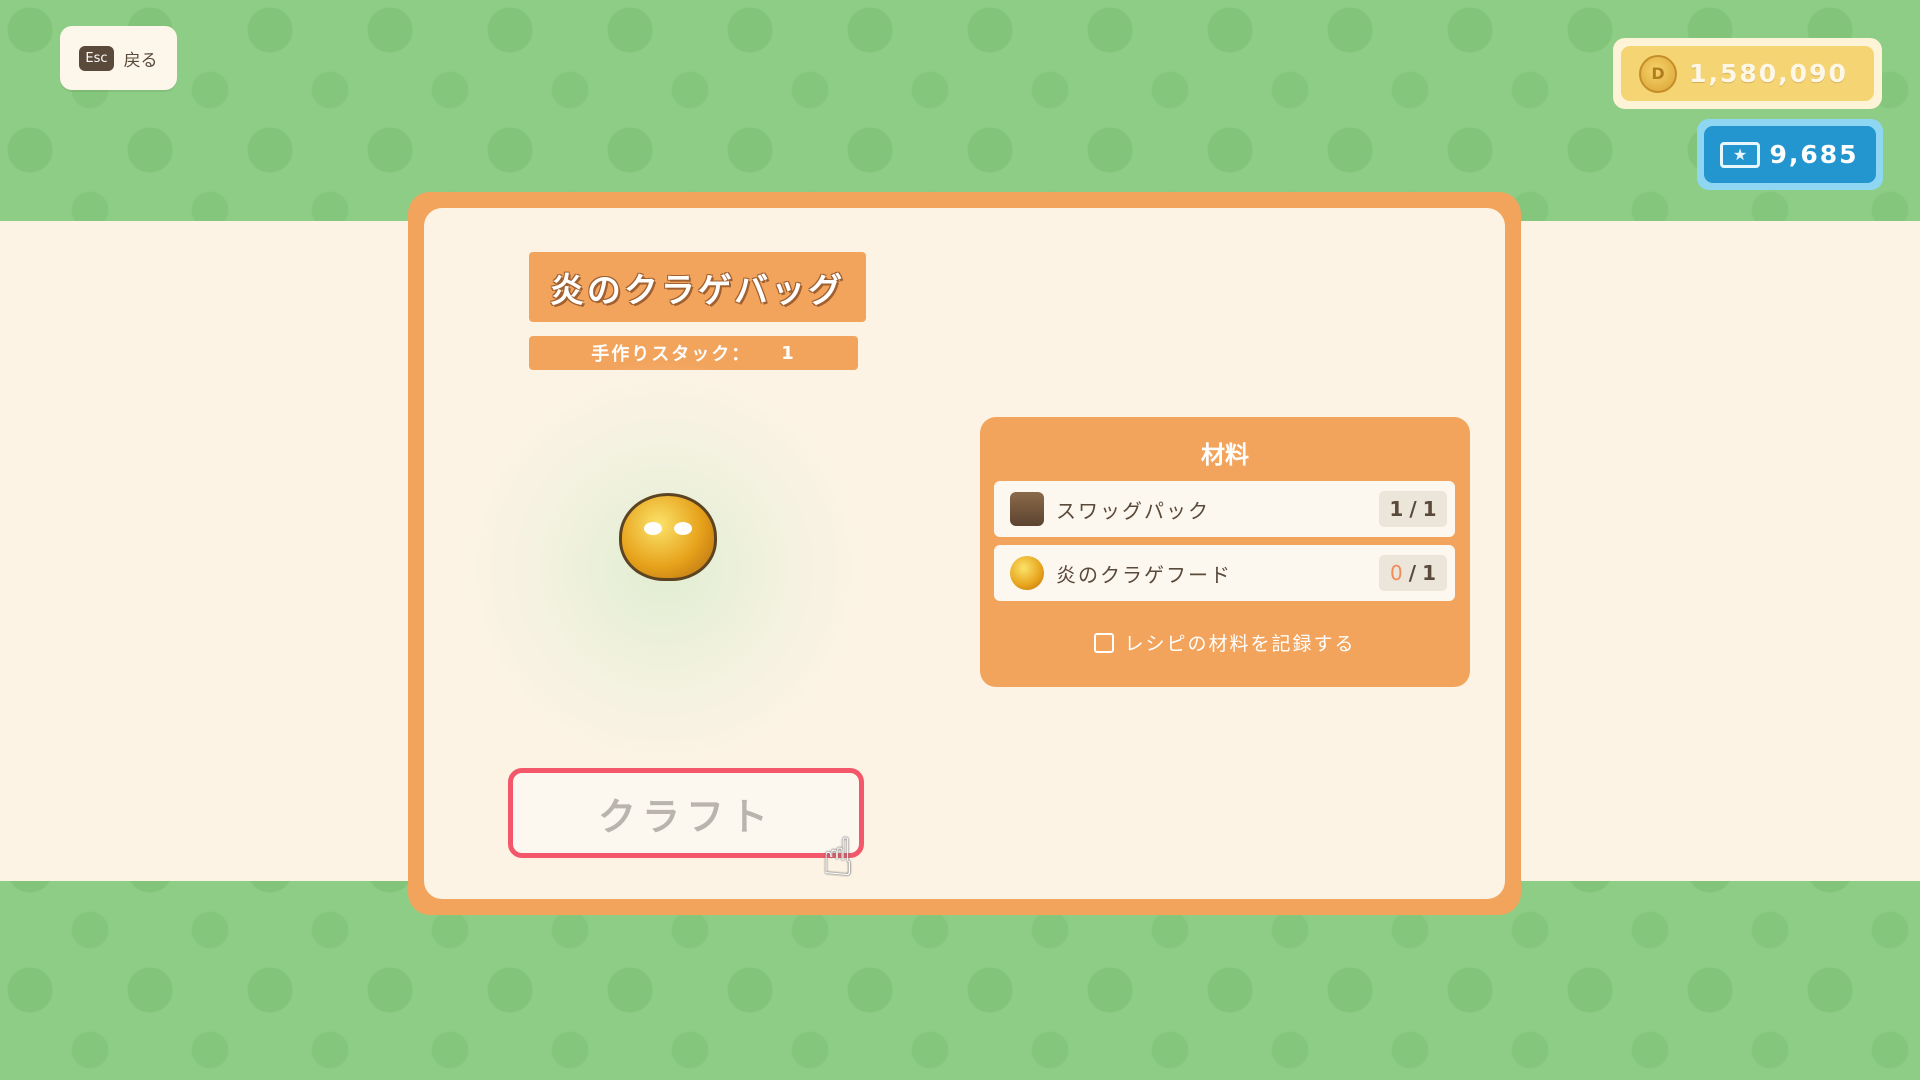 Image resolution: width=1920 pixels, height=1080 pixels. I want to click on back-label: 戻る, so click(140, 60).